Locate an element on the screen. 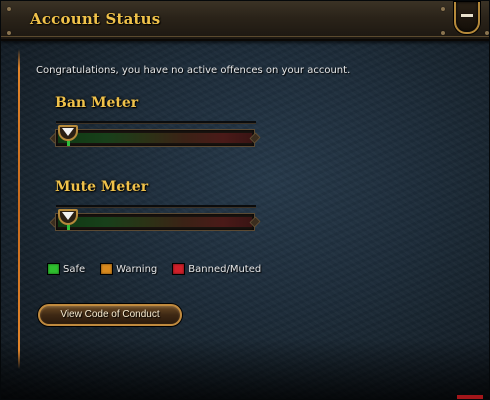 This screenshot has height=400, width=490. mute-meter-track is located at coordinates (156, 206).